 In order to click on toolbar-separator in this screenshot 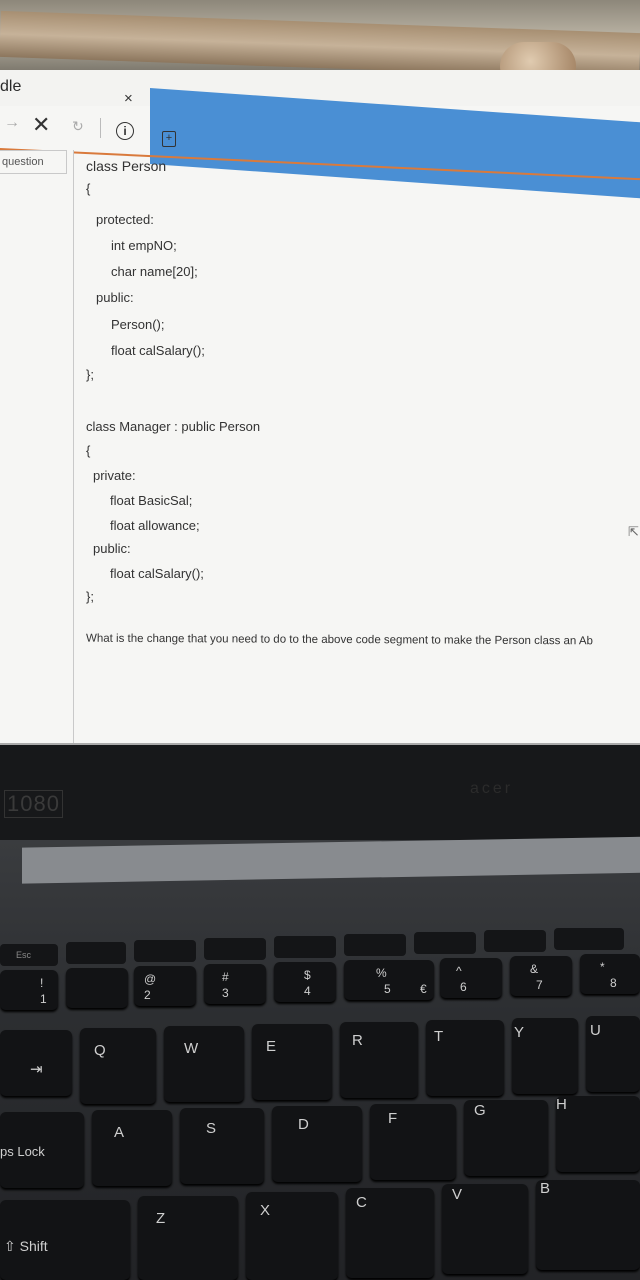, I will do `click(100, 128)`.